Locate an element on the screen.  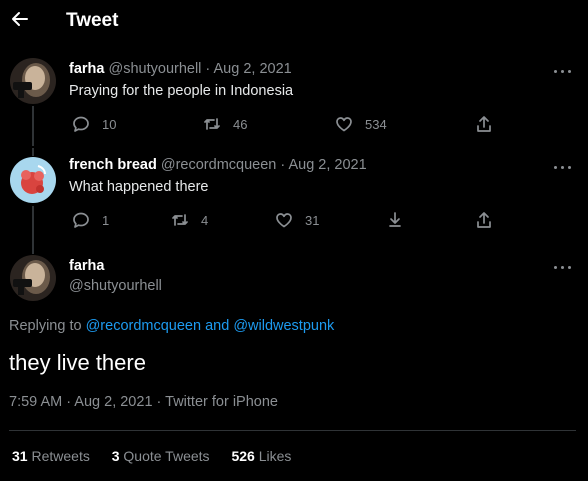
retweet-count: 4 is located at coordinates (205, 220).